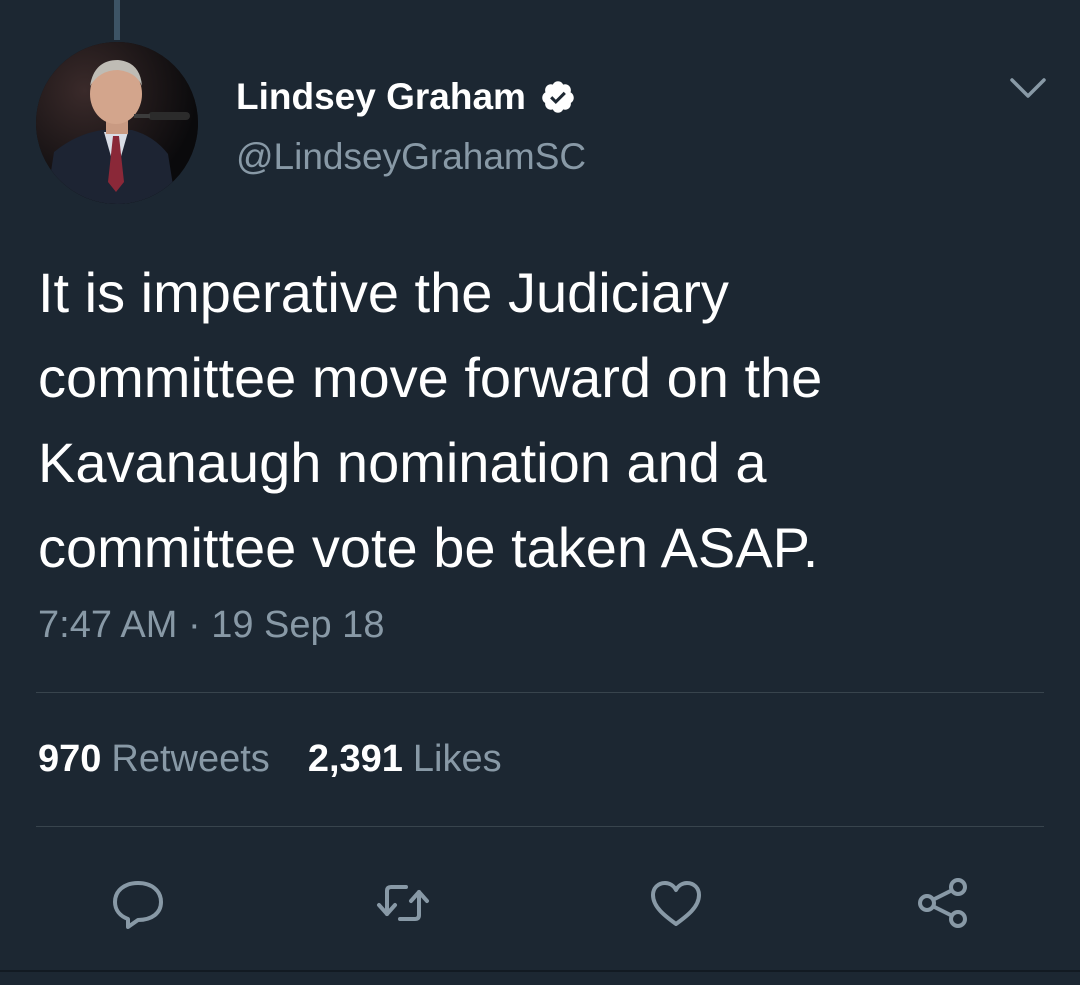  What do you see at coordinates (381, 97) in the screenshot?
I see `author-display-name: Lindsey Graham` at bounding box center [381, 97].